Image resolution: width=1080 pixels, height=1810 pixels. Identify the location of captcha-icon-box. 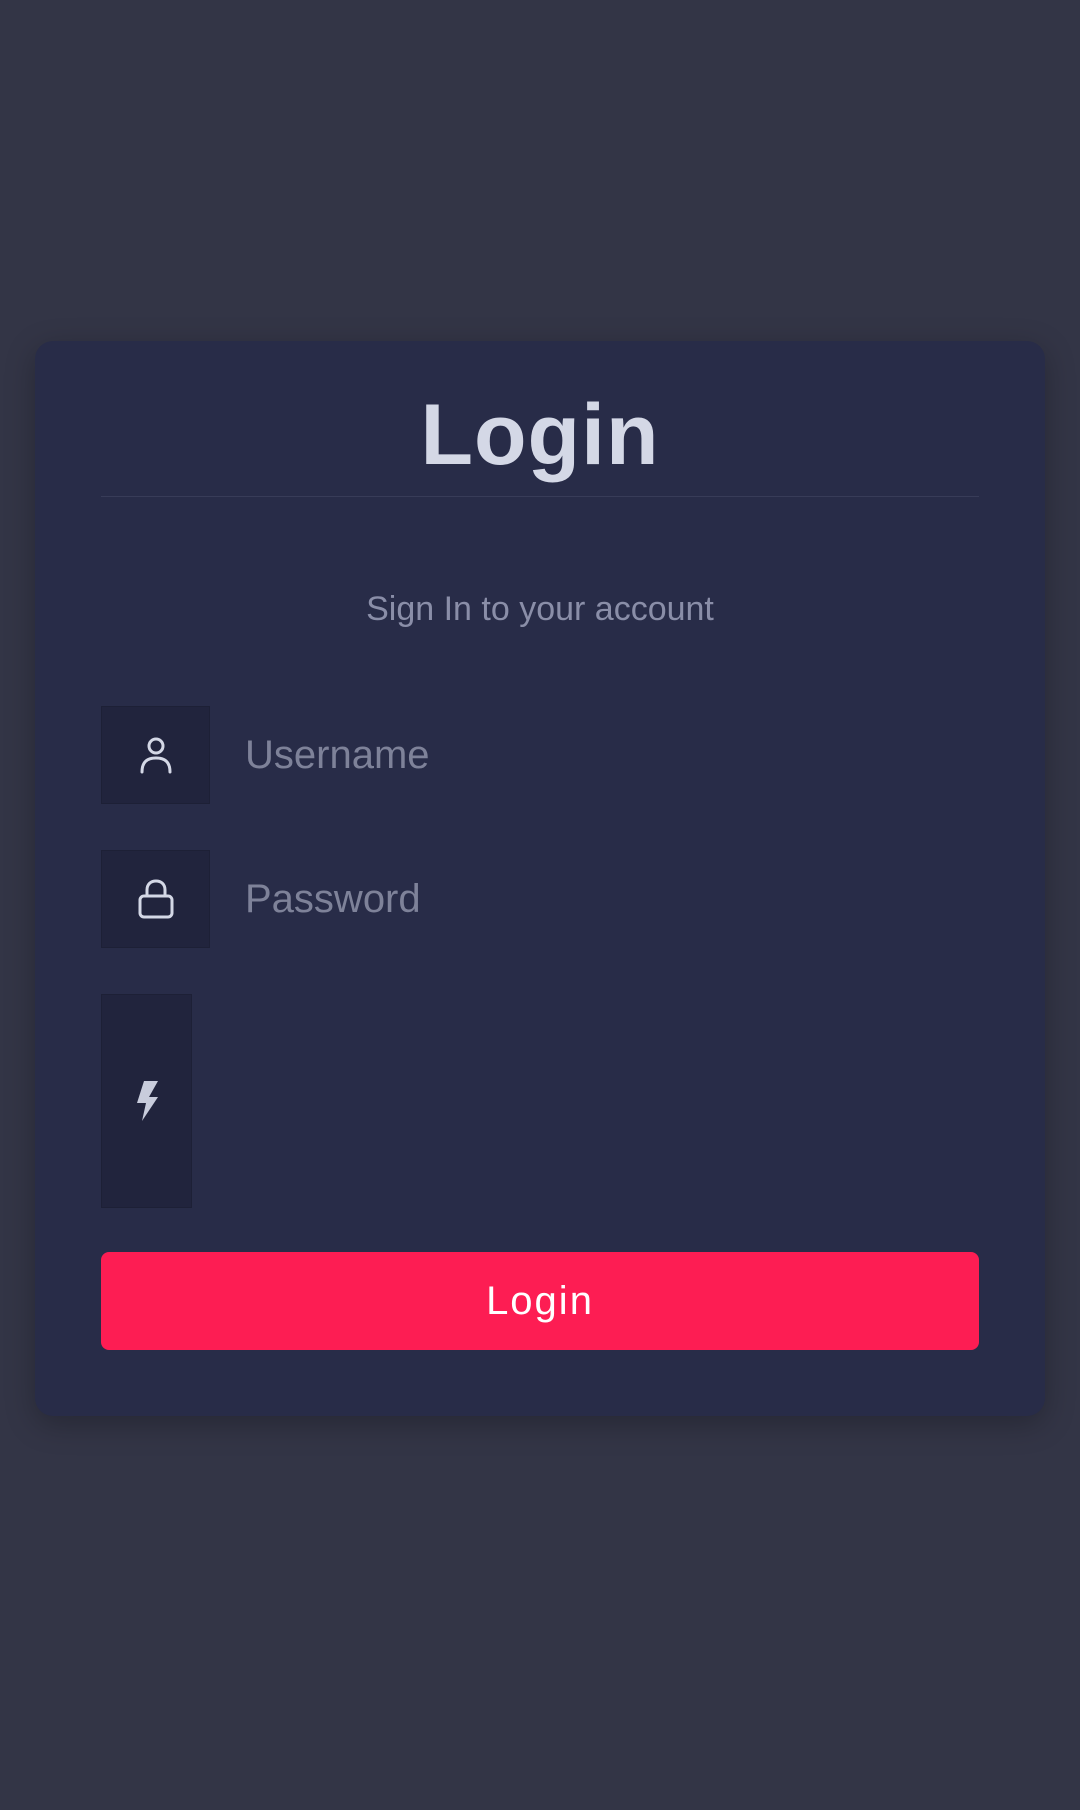
(146, 1101).